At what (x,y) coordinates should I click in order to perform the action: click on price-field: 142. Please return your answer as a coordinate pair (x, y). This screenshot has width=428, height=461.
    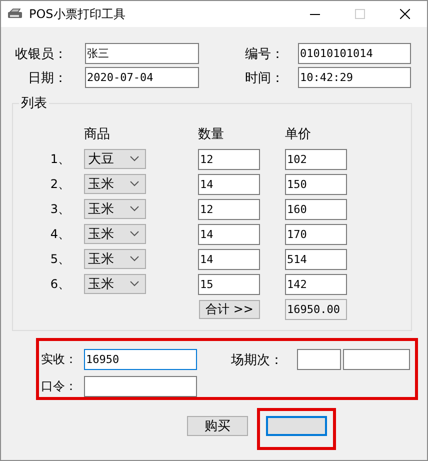
    Looking at the image, I should click on (316, 284).